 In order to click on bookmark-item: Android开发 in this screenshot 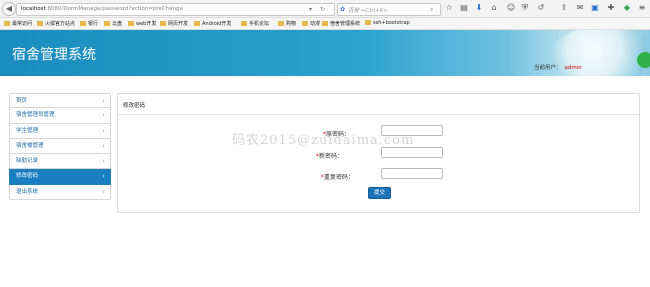, I will do `click(212, 23)`.